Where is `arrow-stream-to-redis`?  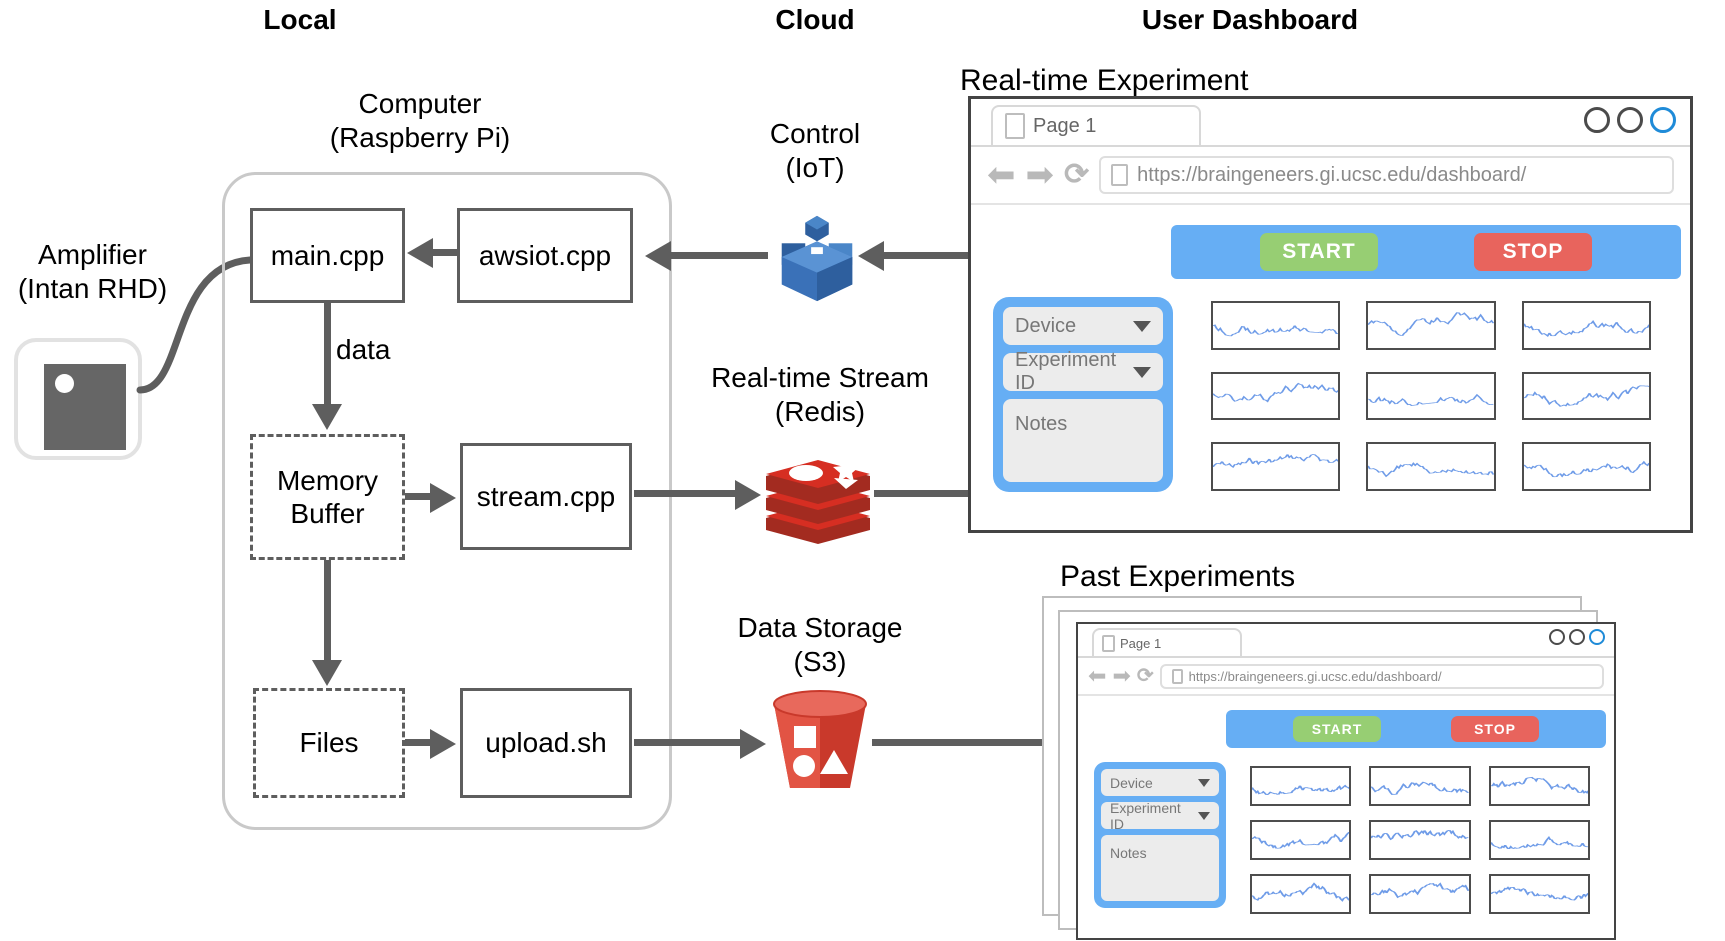 arrow-stream-to-redis is located at coordinates (686, 493).